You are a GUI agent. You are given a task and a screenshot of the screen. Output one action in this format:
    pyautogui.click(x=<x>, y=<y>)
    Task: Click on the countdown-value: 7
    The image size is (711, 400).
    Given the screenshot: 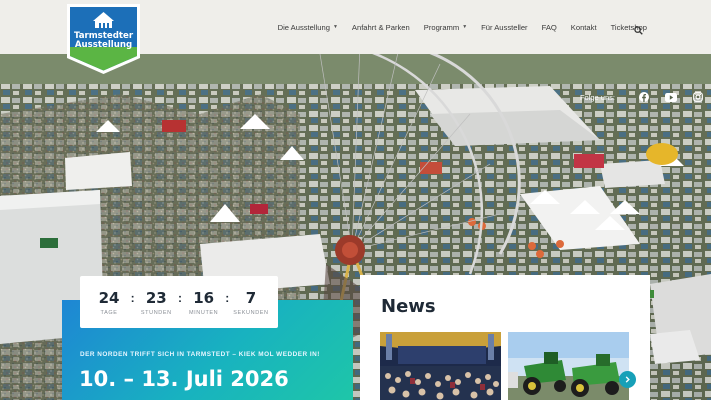 What is the action you would take?
    pyautogui.click(x=251, y=297)
    